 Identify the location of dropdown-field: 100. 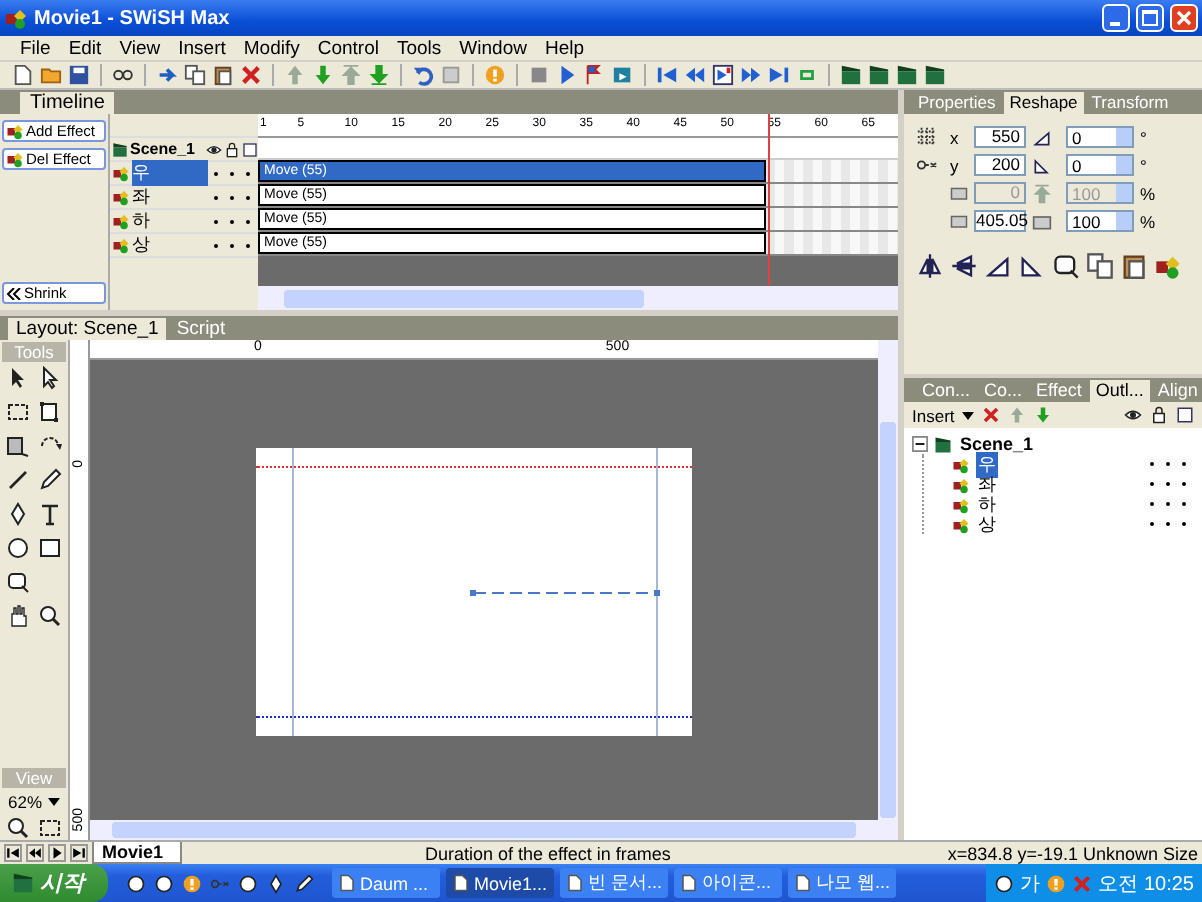
(1100, 221).